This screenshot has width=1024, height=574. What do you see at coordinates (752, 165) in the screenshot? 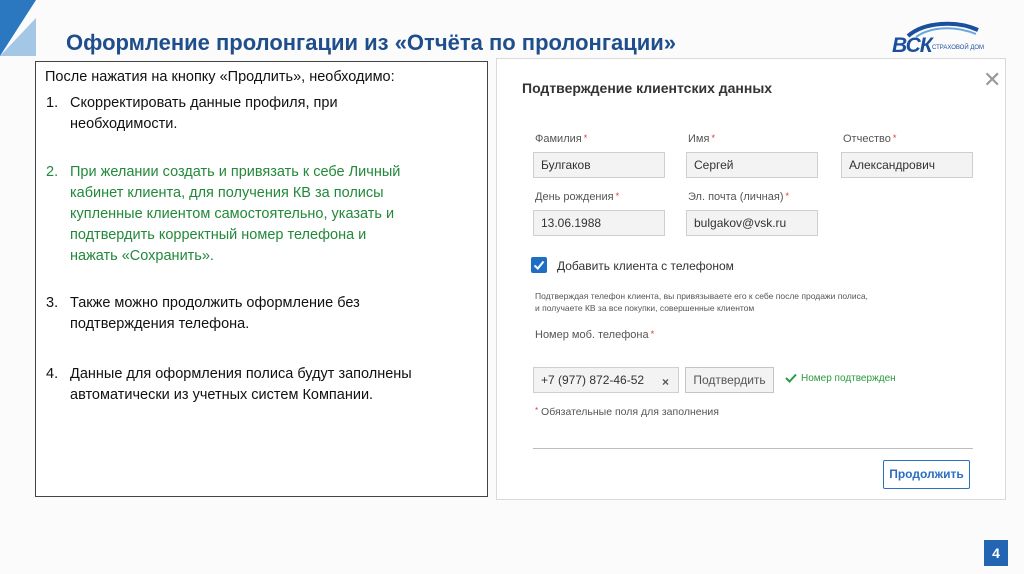
I see `first-name-field: Сергей` at bounding box center [752, 165].